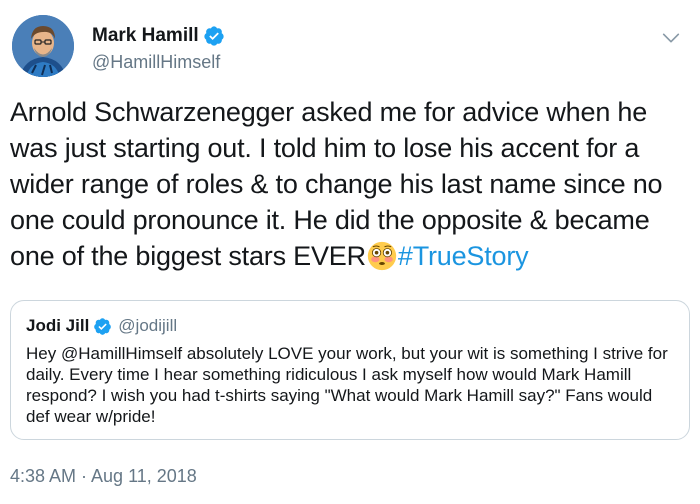 The height and width of the screenshot is (504, 700). Describe the element at coordinates (103, 476) in the screenshot. I see `tweet-timestamp: 4:38 AM · Aug 11, 2018` at that location.